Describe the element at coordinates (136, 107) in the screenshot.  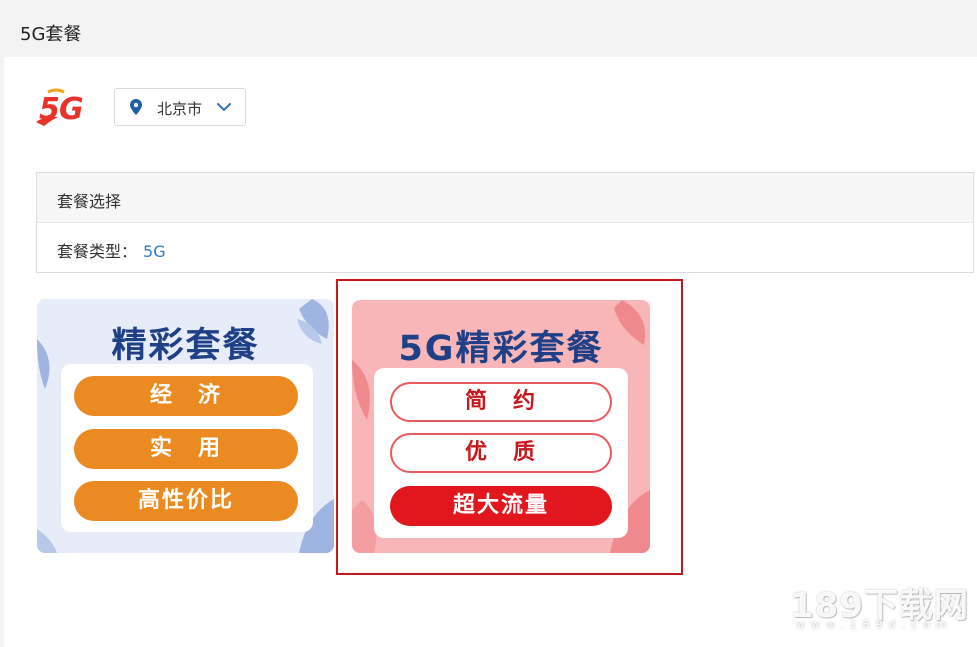
I see `location-pin-icon` at that location.